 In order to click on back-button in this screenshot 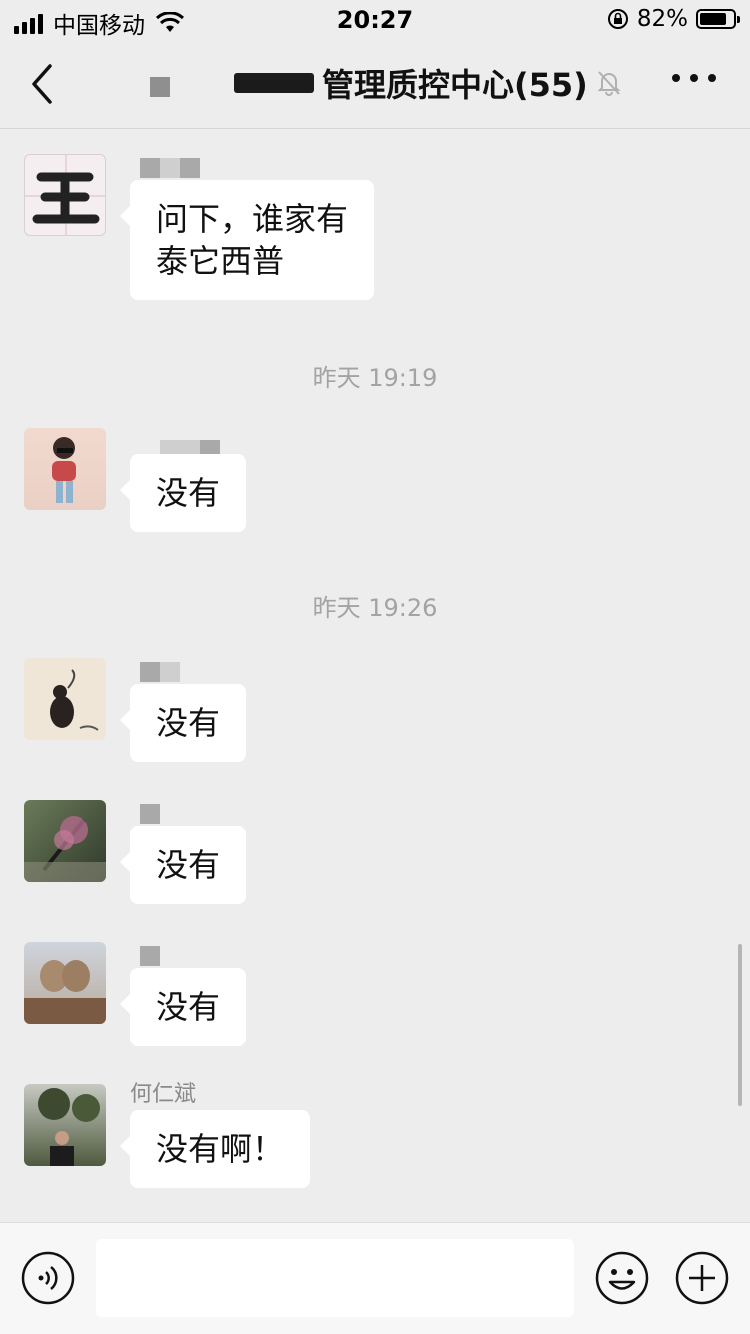, I will do `click(44, 84)`.